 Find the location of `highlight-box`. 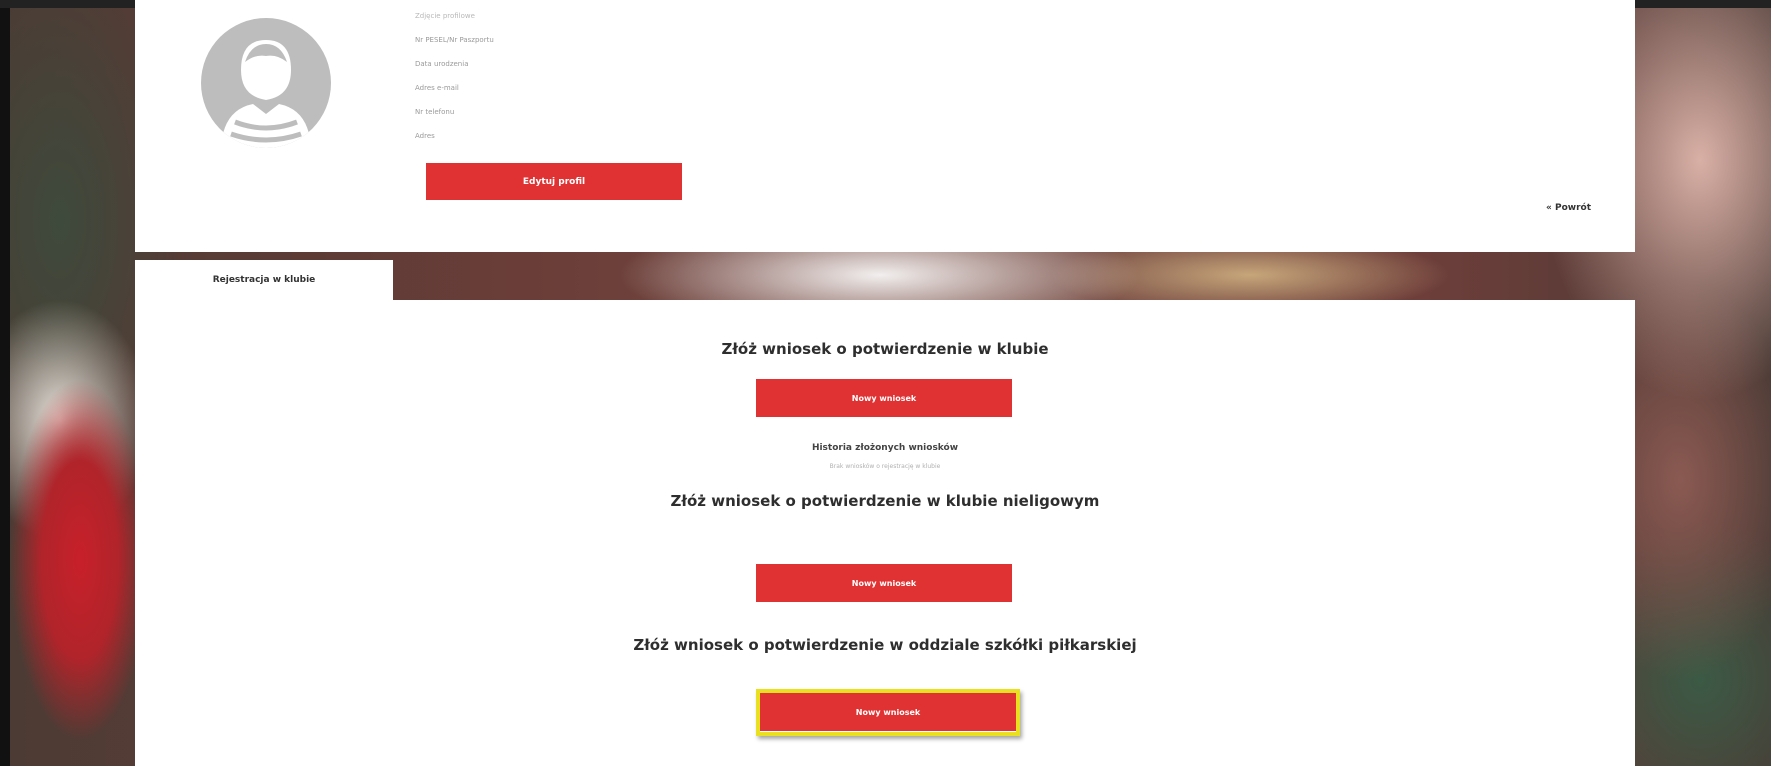

highlight-box is located at coordinates (888, 712).